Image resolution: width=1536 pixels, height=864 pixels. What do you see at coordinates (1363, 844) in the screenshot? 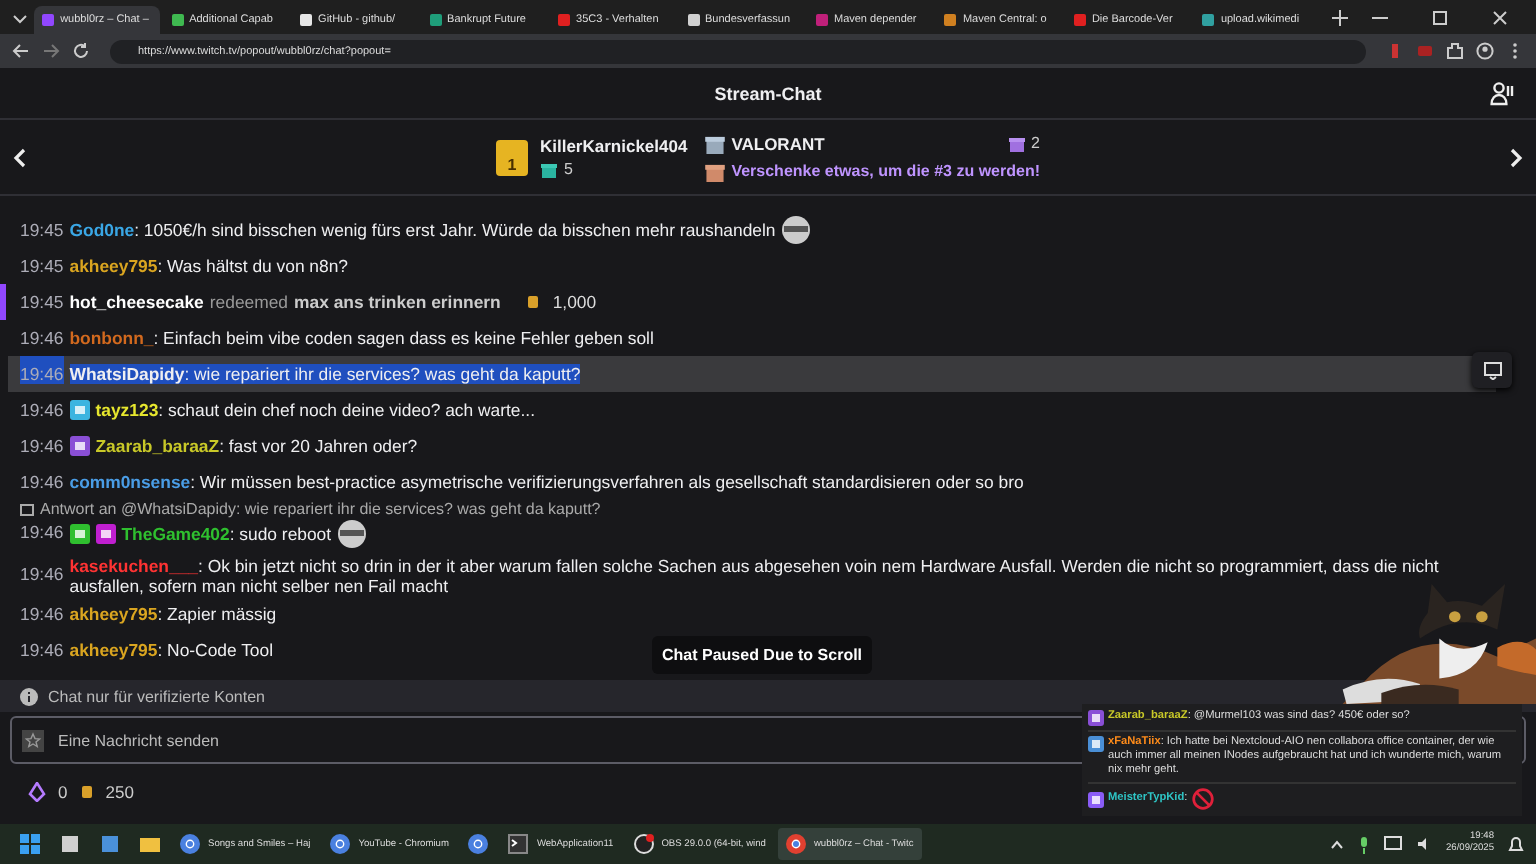
I see `microphone-icon` at bounding box center [1363, 844].